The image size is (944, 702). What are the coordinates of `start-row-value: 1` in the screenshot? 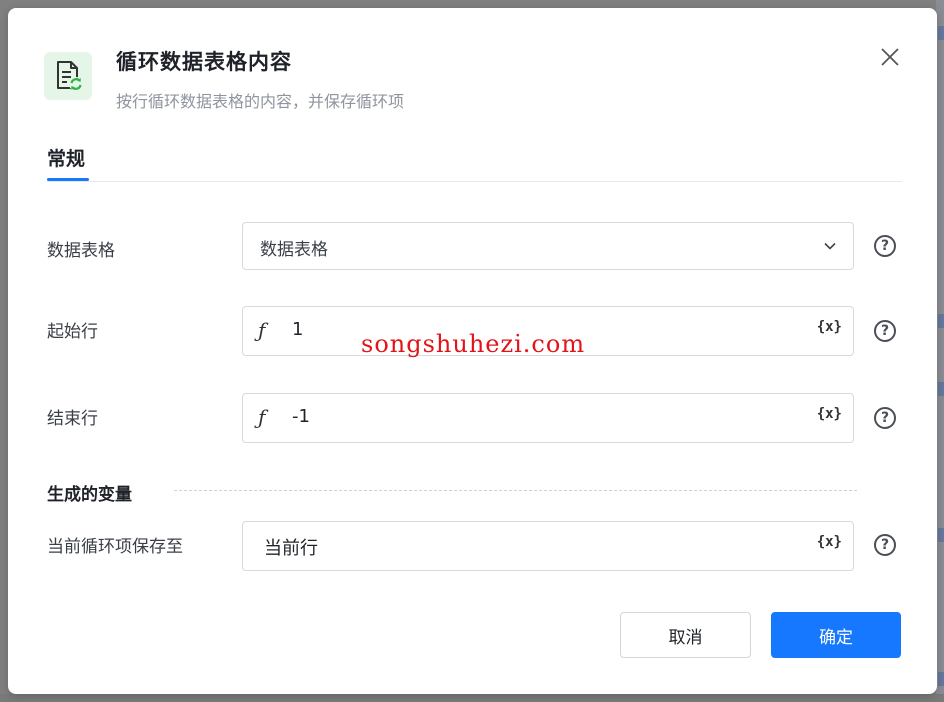 It's located at (298, 329).